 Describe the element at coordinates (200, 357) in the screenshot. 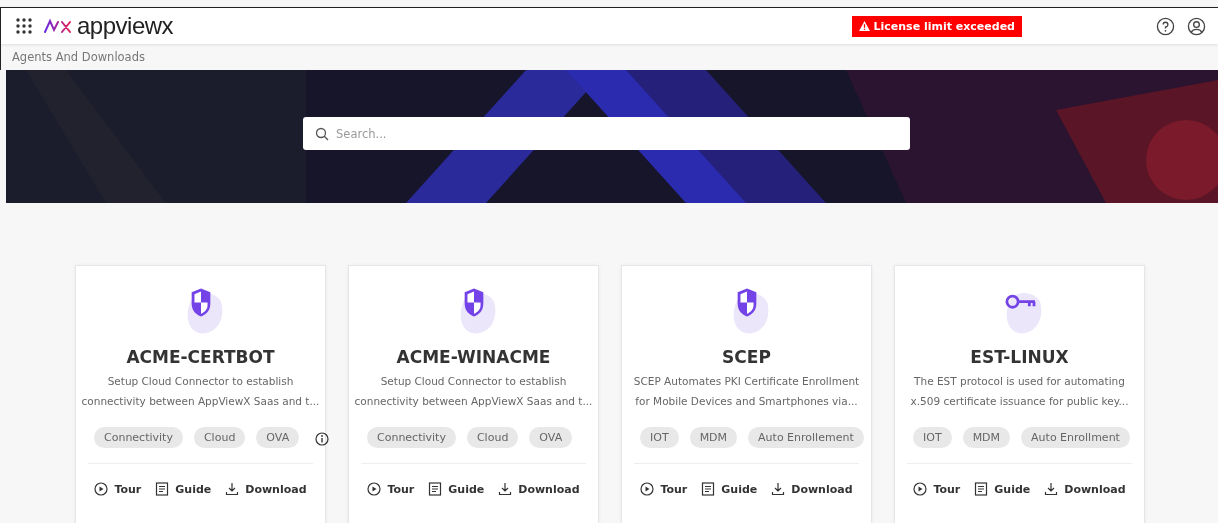

I see `card-title: ACME-CERTBOT` at that location.